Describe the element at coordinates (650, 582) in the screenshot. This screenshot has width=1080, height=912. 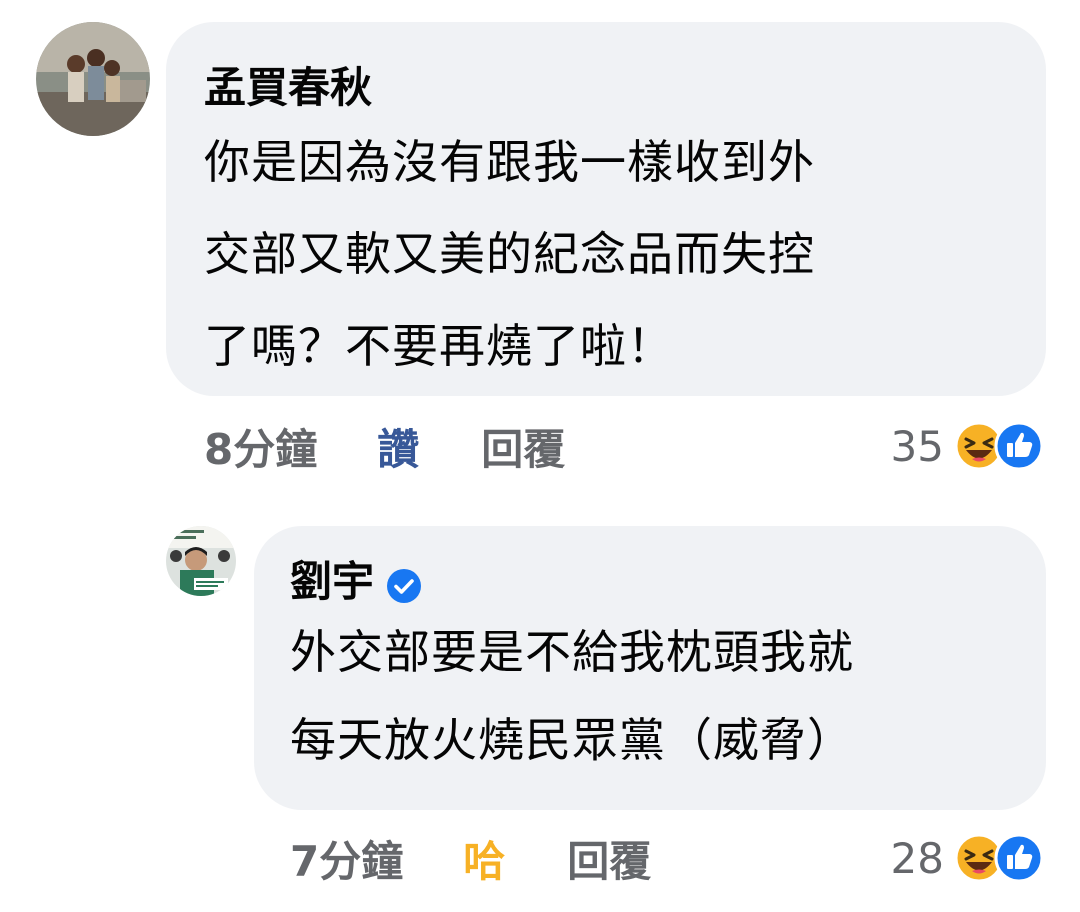
I see `comment-author: 劉宇` at that location.